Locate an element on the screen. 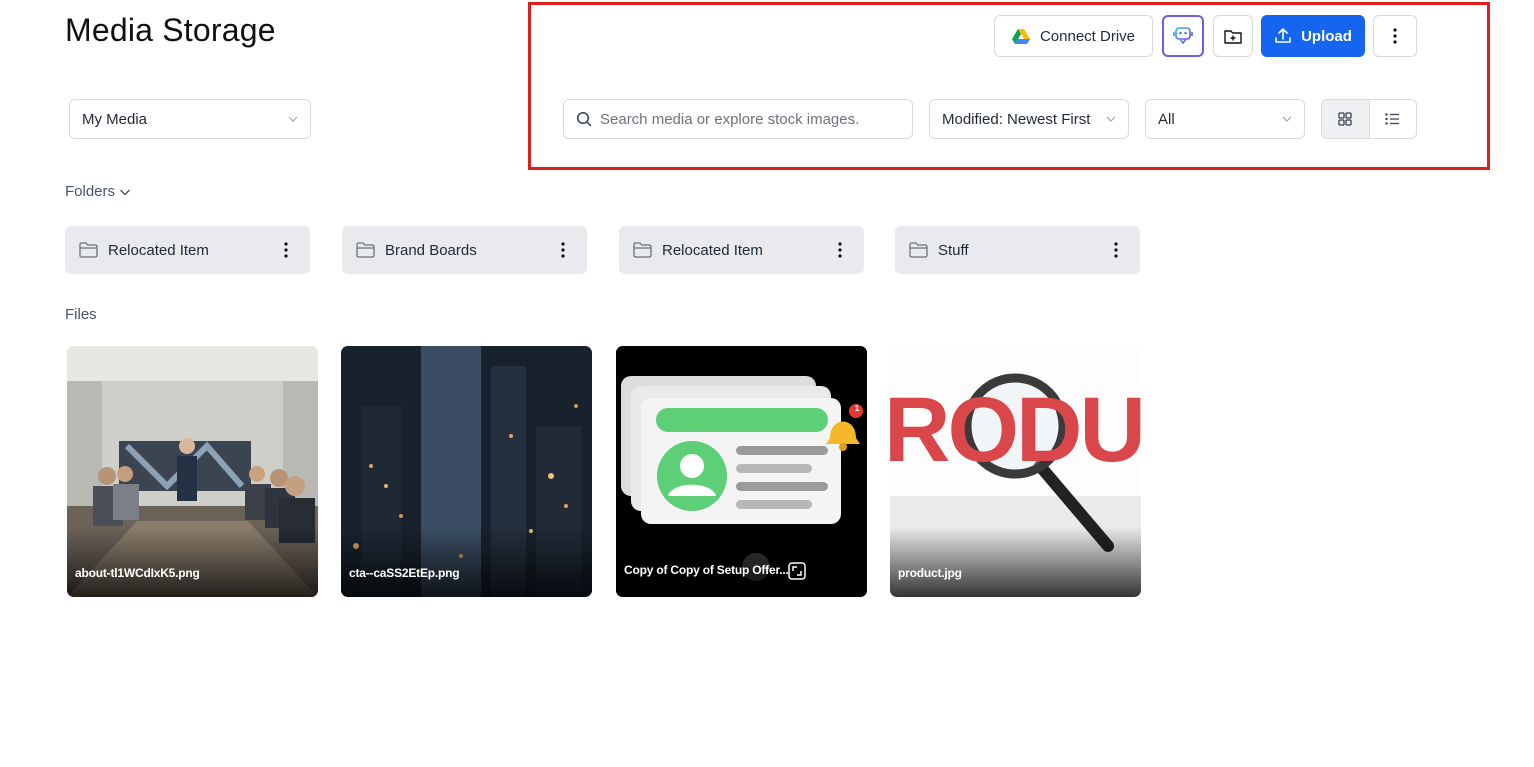 This screenshot has width=1534, height=767. connect-drive-button: Connect Drive is located at coordinates (1073, 36).